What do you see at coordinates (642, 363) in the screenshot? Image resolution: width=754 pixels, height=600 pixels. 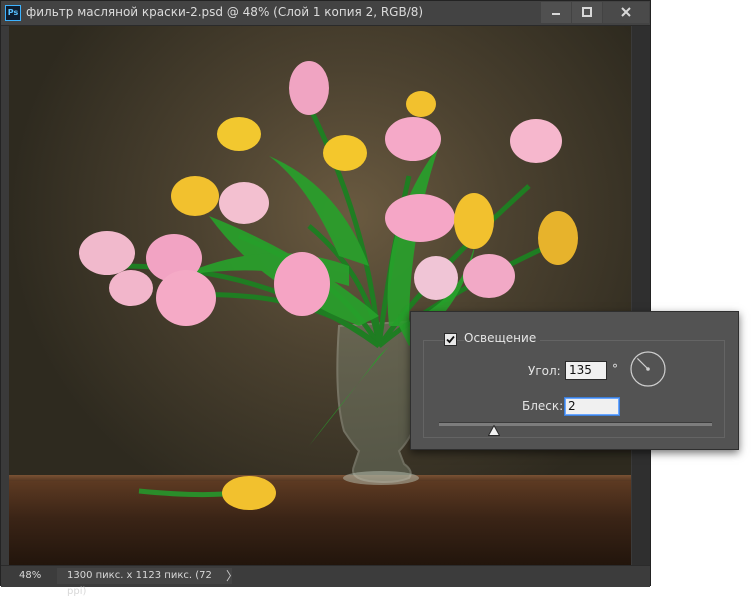 I see `angle-dial-needle` at bounding box center [642, 363].